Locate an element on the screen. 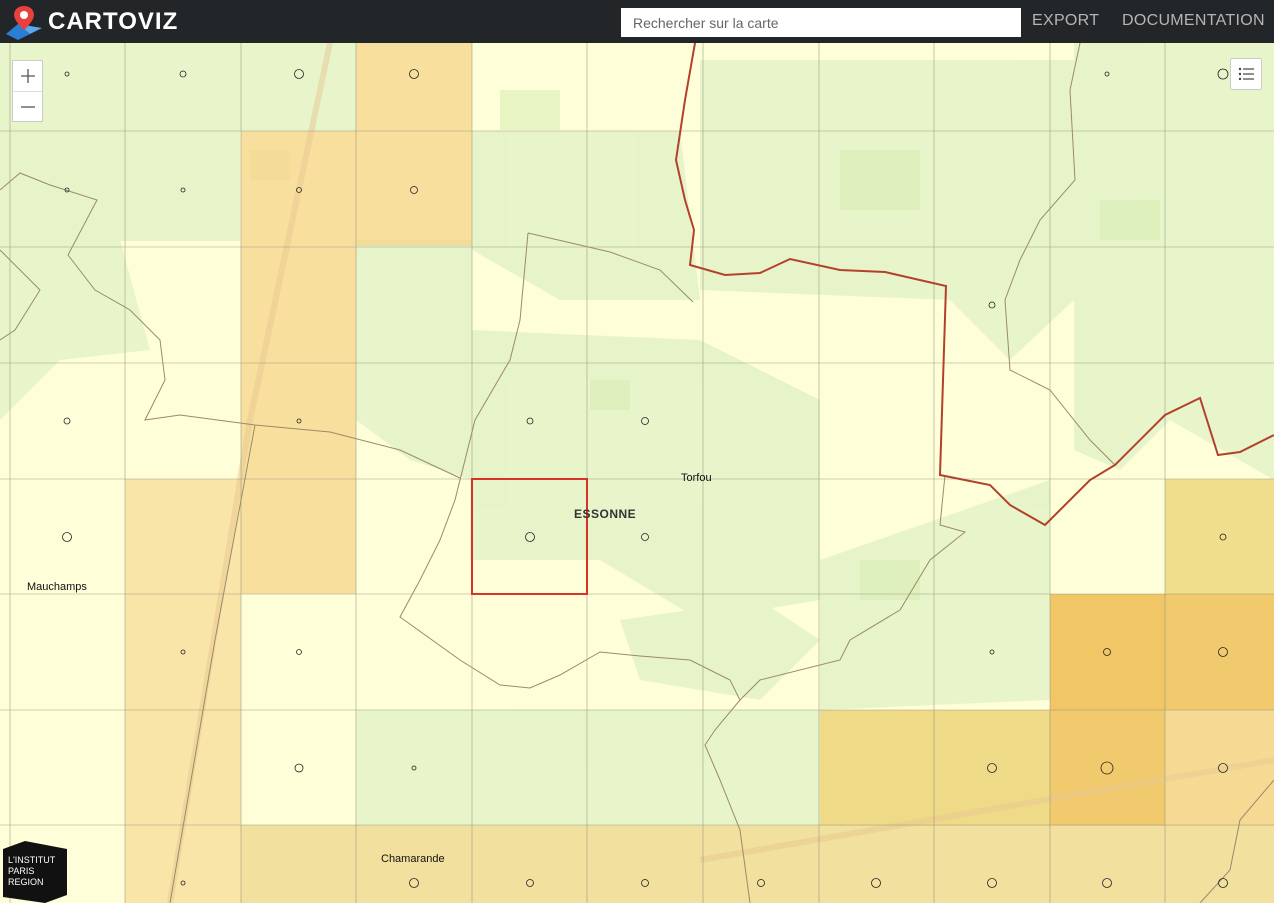 The image size is (1274, 903). zoom-in-button is located at coordinates (27, 76).